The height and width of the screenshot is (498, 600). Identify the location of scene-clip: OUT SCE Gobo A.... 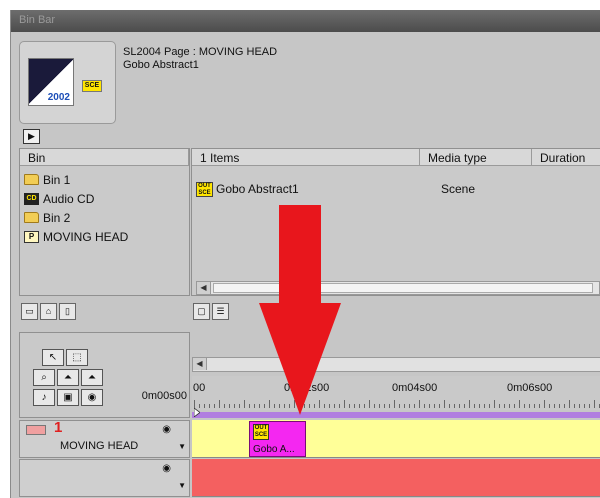
(277, 439).